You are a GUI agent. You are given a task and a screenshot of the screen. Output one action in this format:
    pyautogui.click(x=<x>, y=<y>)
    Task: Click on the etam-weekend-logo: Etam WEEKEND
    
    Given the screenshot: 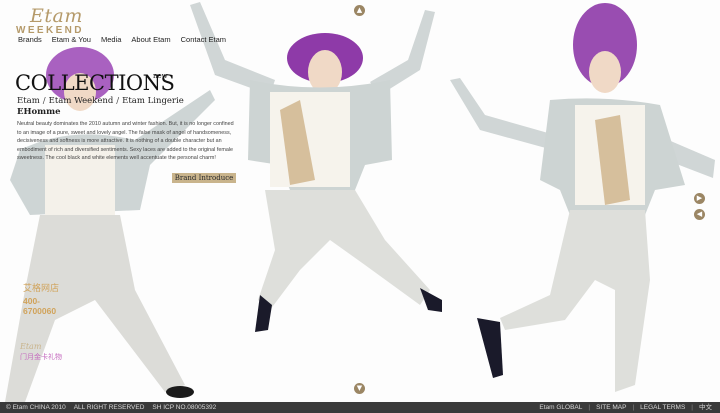 What is the action you would take?
    pyautogui.click(x=50, y=20)
    